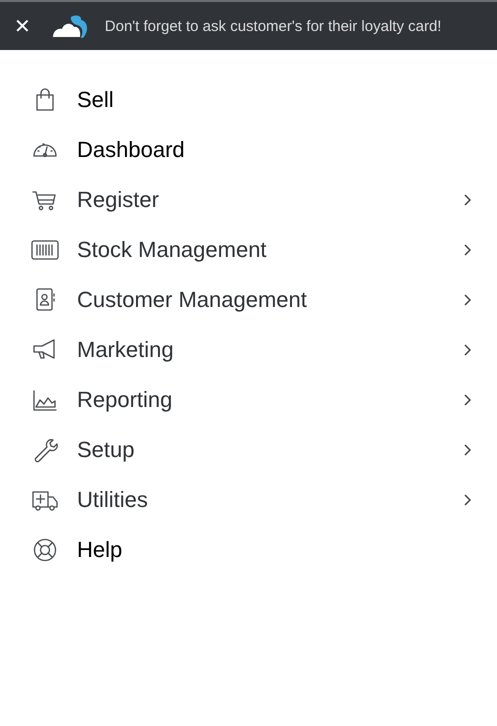 The image size is (497, 726). Describe the element at coordinates (248, 500) in the screenshot. I see `menu-item: Utilities` at that location.